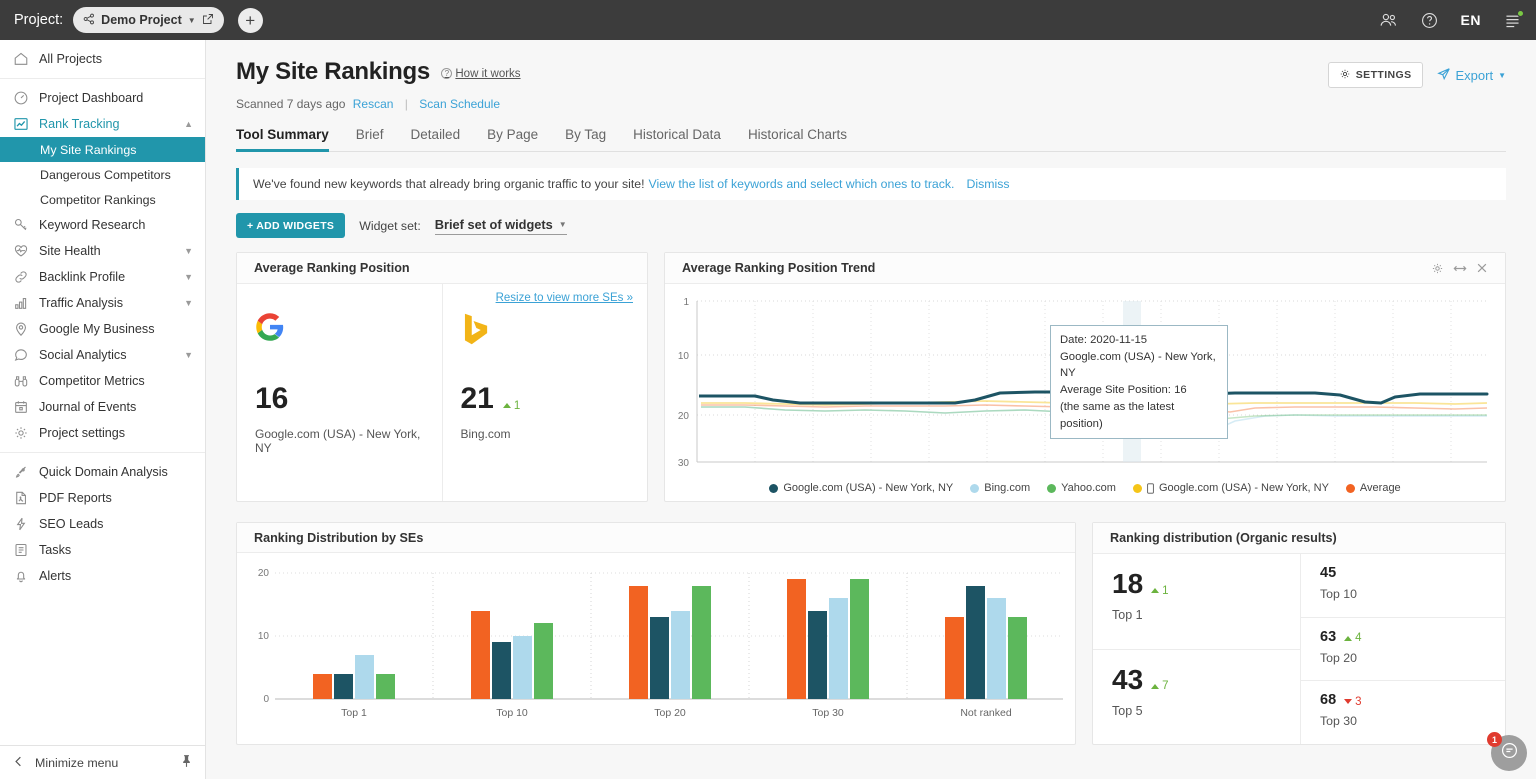  What do you see at coordinates (1460, 268) in the screenshot?
I see `resize-icon` at bounding box center [1460, 268].